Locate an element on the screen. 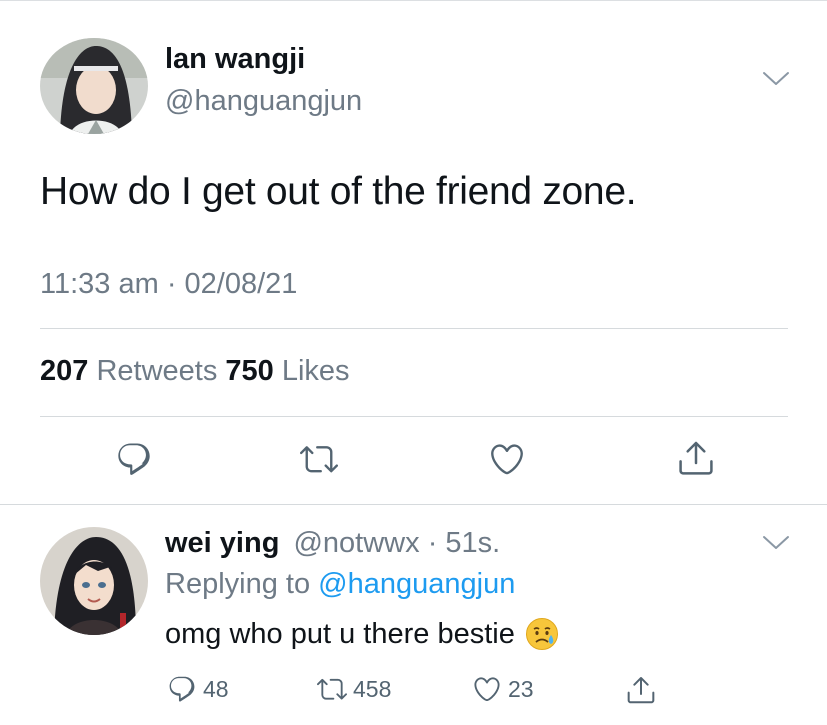 The image size is (827, 725). reply-author-name: wei ying is located at coordinates (222, 543).